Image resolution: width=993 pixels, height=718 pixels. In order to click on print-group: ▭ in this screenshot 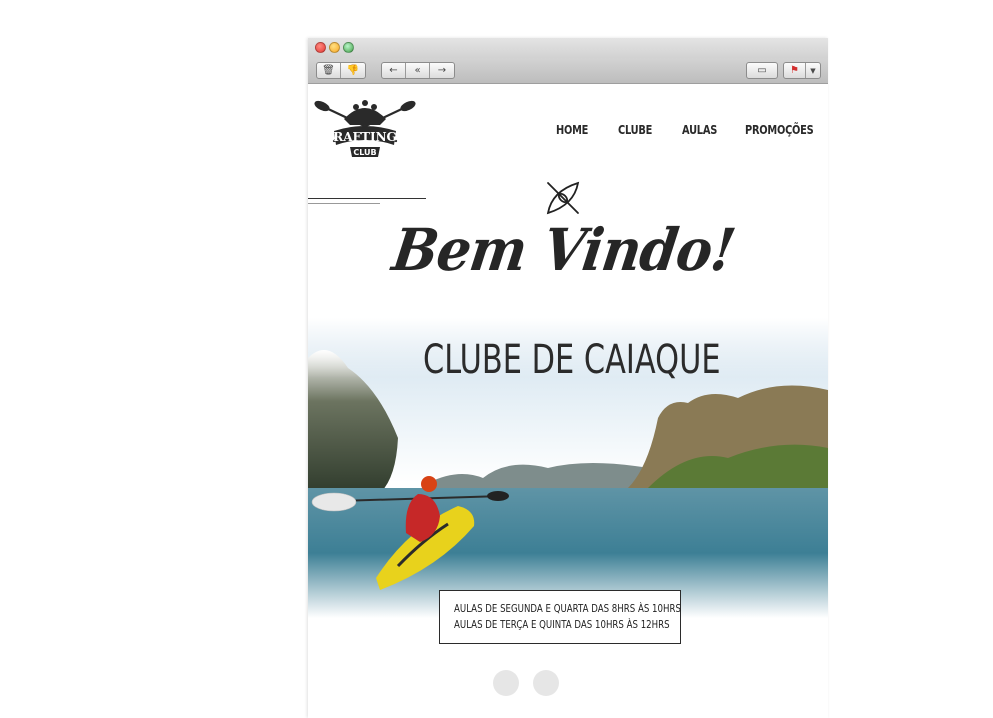, I will do `click(762, 70)`.